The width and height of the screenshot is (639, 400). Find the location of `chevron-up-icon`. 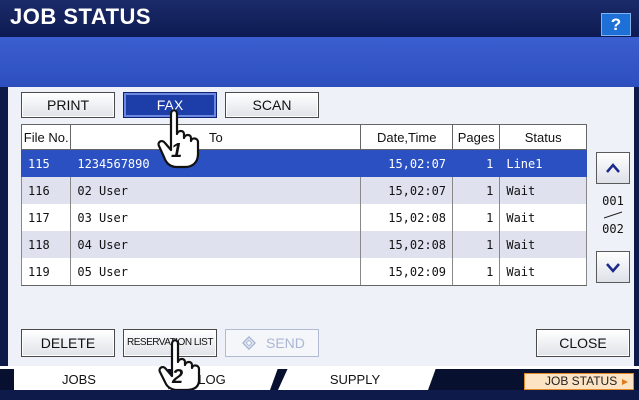

chevron-up-icon is located at coordinates (613, 168).